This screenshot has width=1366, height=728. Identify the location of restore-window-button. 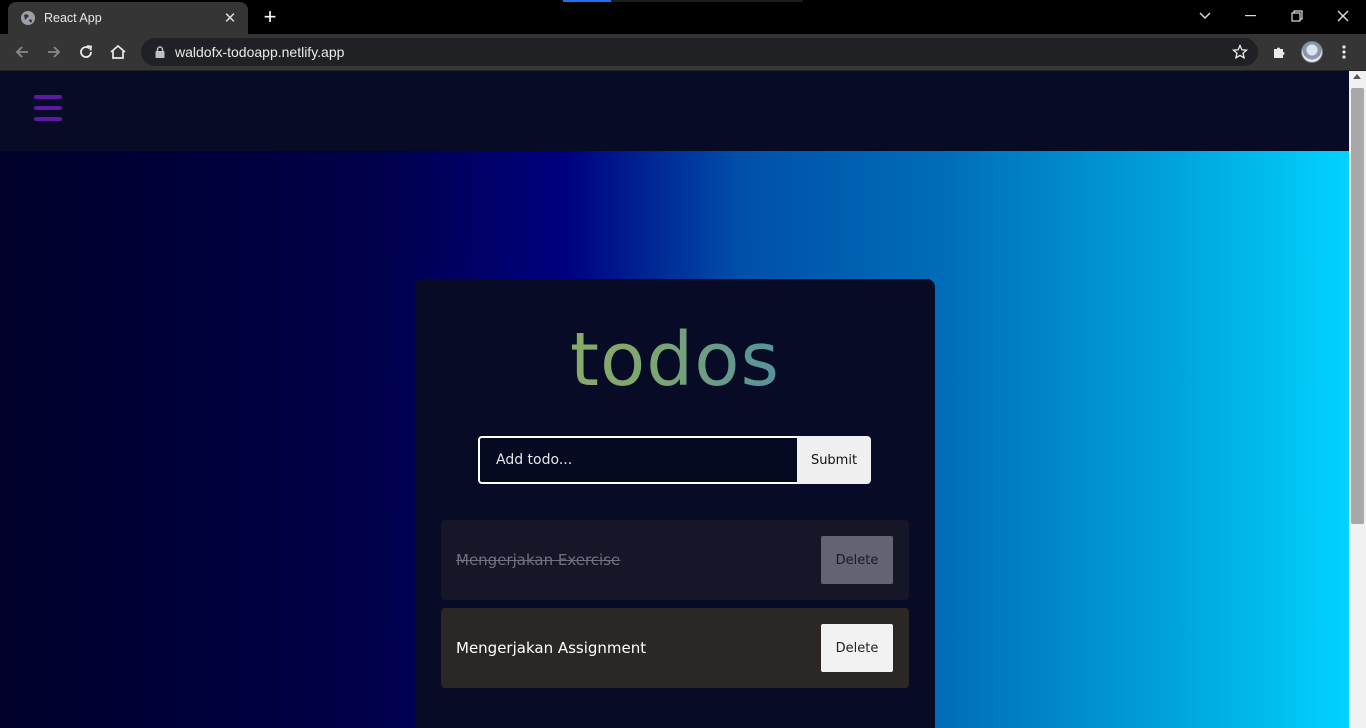
(1297, 16).